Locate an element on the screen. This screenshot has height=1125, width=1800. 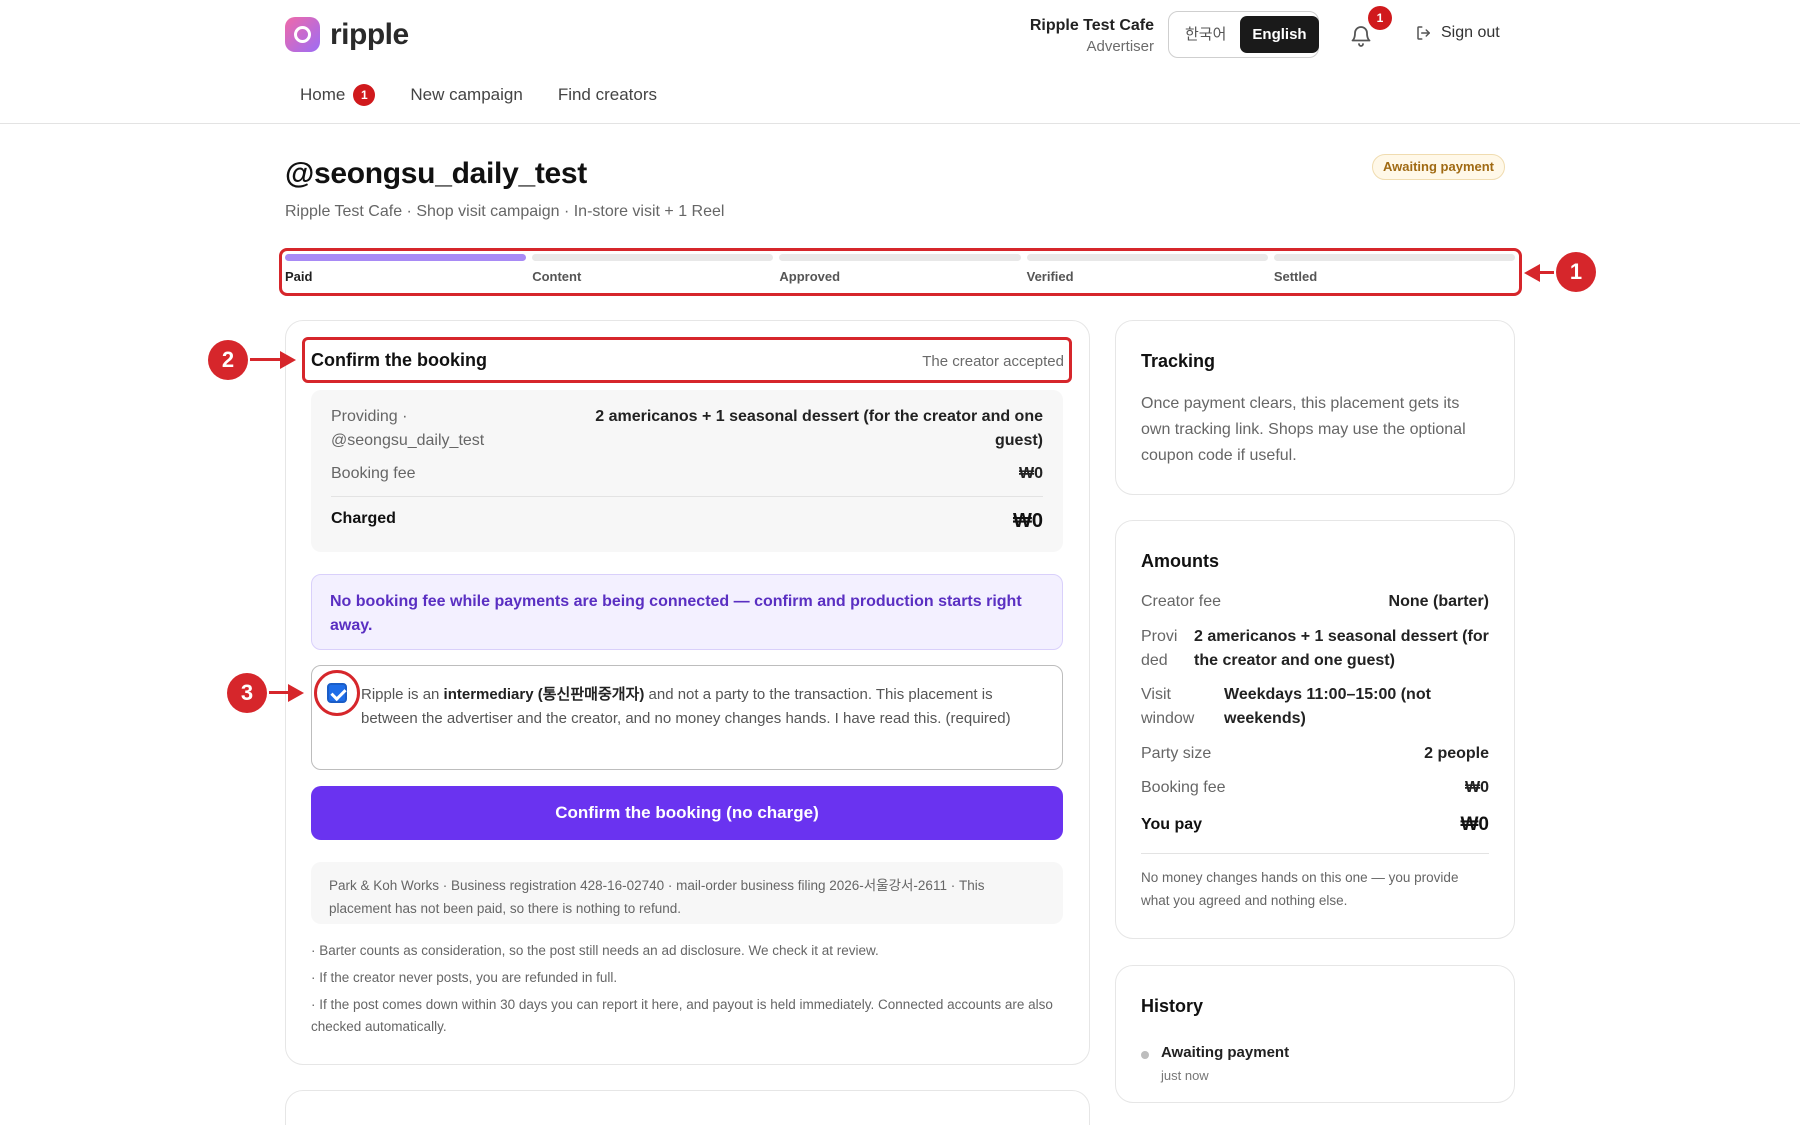
summary-label: Charged is located at coordinates (363, 518).